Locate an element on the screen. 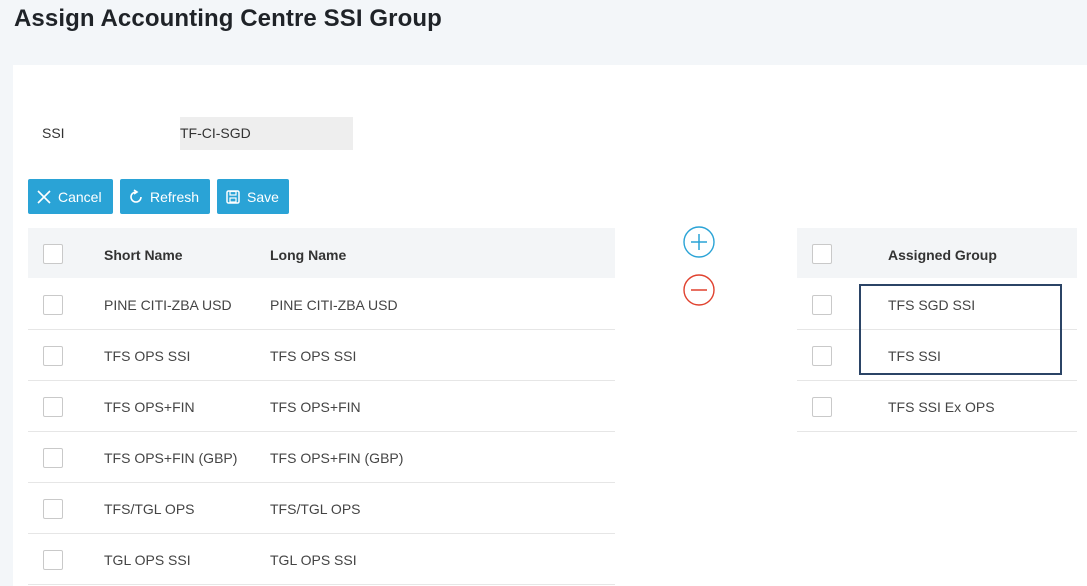 The height and width of the screenshot is (586, 1087). column-header-short-name: Short Name is located at coordinates (143, 255).